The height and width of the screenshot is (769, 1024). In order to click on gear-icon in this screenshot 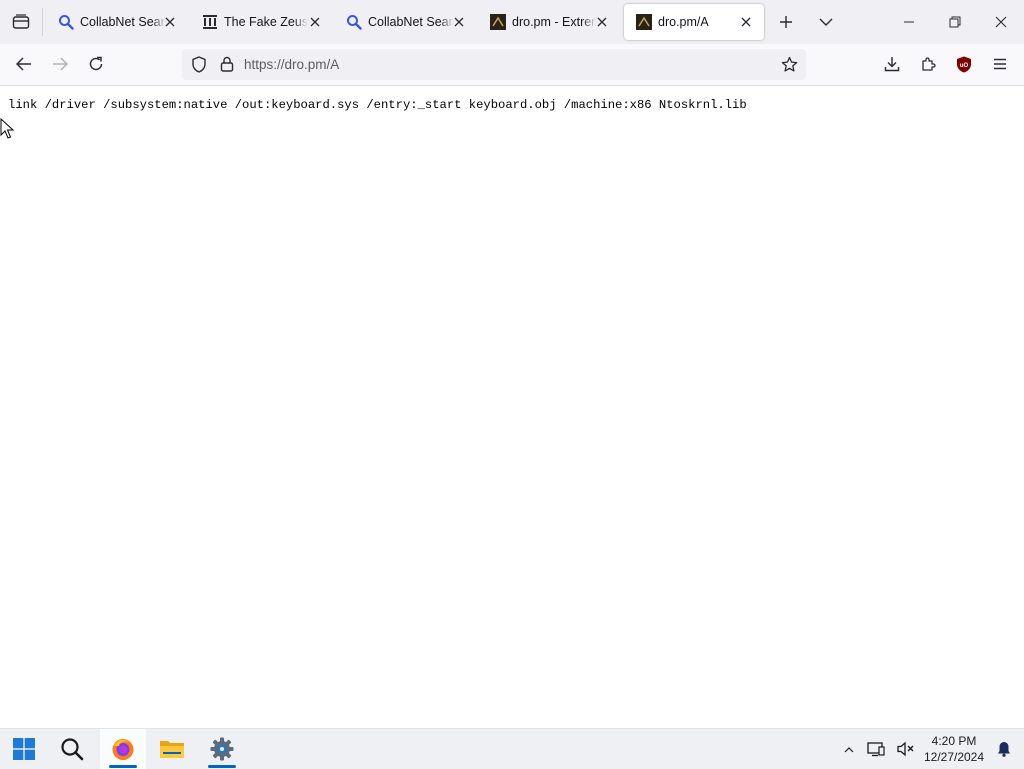, I will do `click(222, 749)`.